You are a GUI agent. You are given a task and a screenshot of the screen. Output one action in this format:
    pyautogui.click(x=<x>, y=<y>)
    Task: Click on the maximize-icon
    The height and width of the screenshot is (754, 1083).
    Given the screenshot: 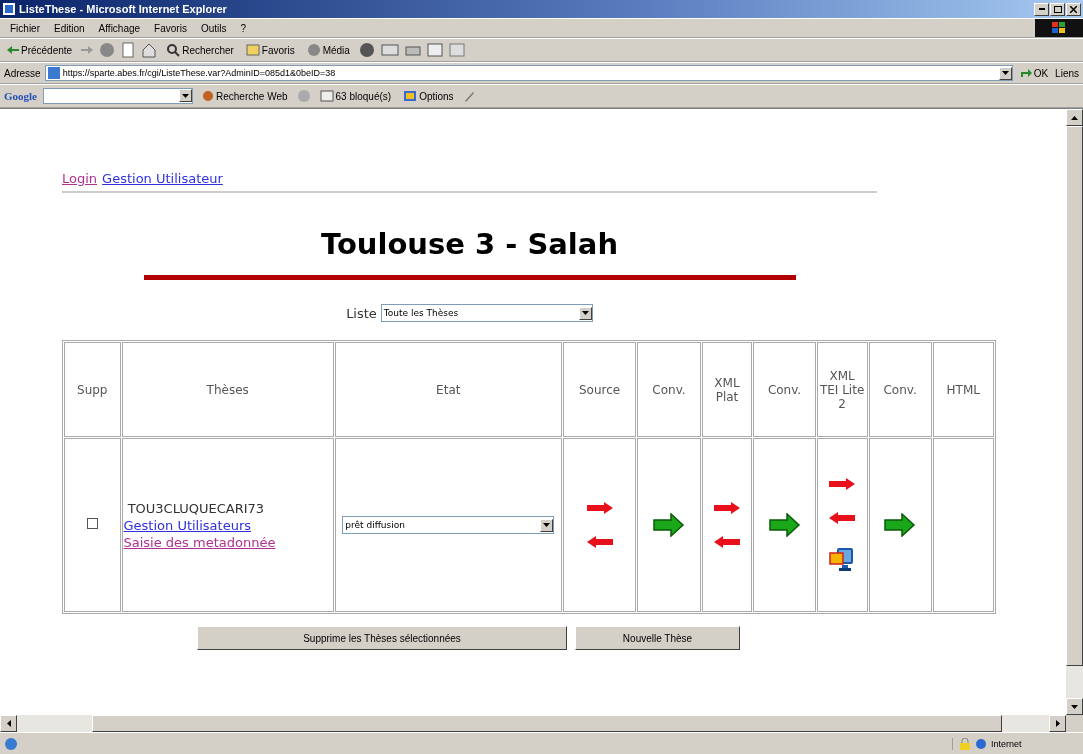 What is the action you would take?
    pyautogui.click(x=1057, y=9)
    